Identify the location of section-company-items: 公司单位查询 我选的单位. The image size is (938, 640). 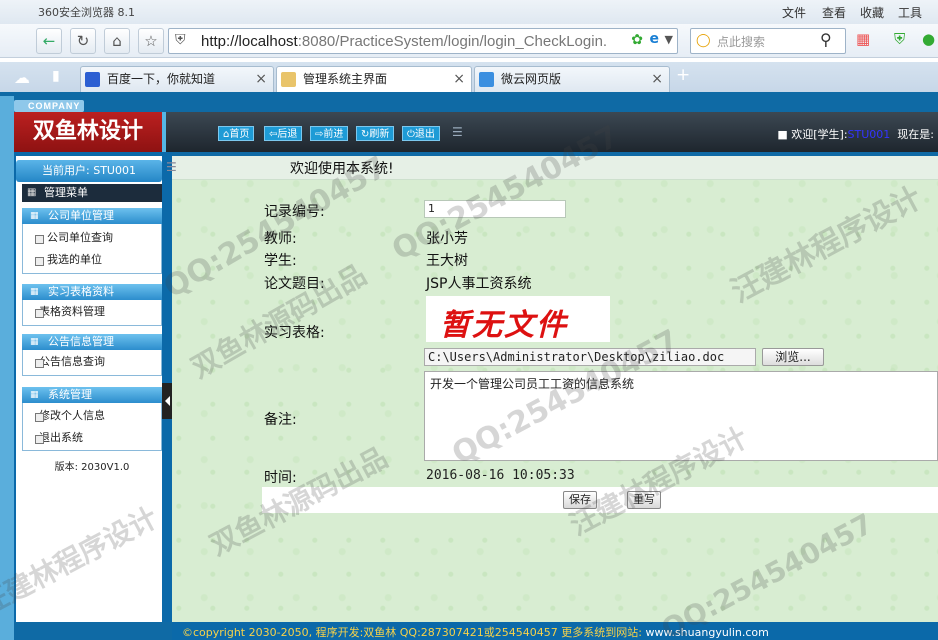
(92, 249).